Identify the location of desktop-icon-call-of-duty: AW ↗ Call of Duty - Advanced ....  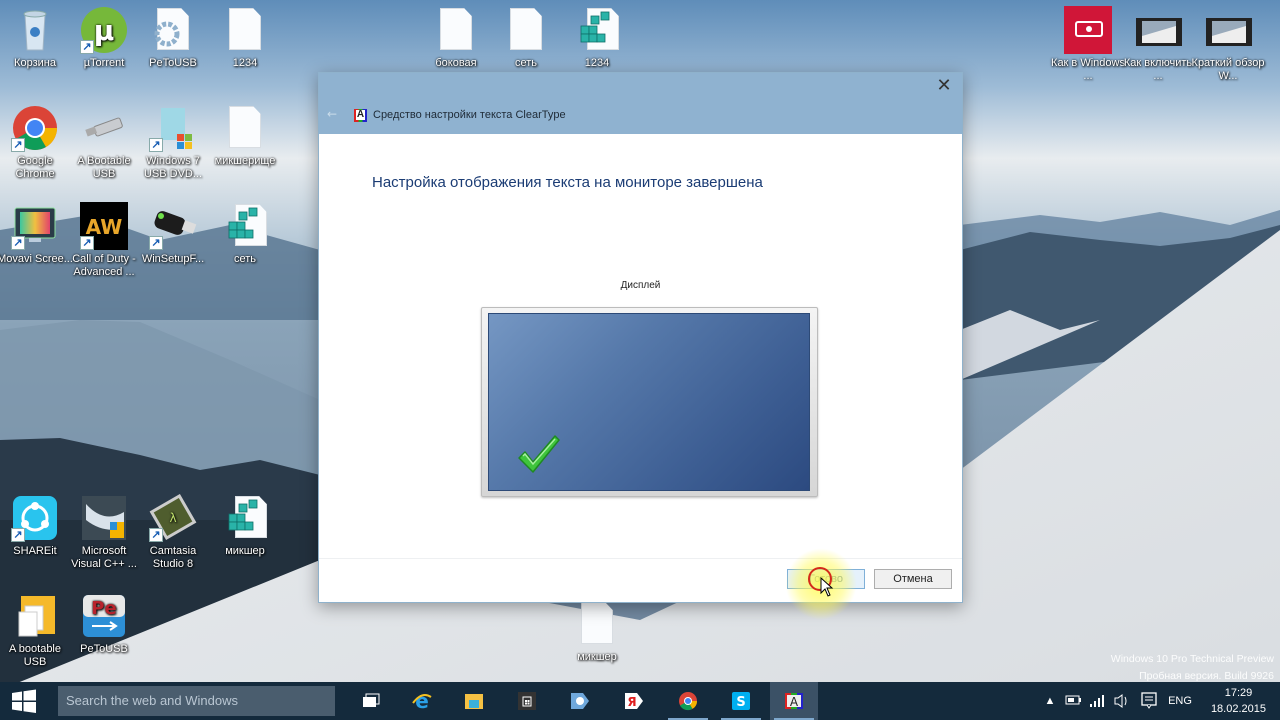
(104, 240).